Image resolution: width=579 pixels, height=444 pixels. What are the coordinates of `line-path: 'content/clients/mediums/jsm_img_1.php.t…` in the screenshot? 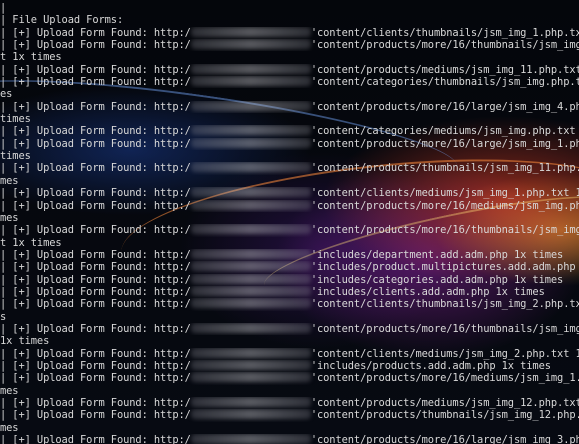 It's located at (444, 193).